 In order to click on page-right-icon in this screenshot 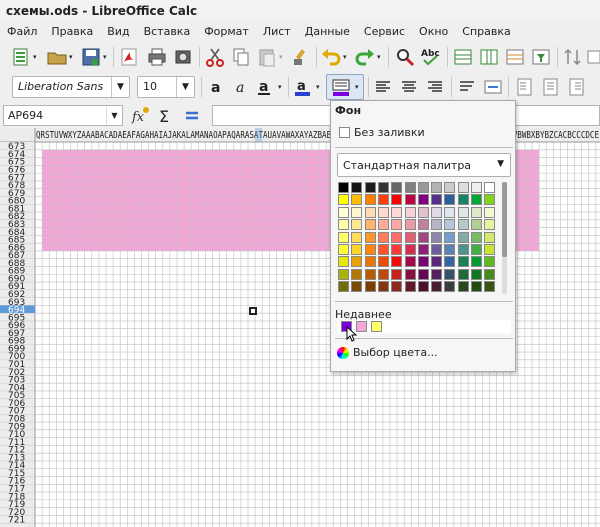, I will do `click(577, 87)`.